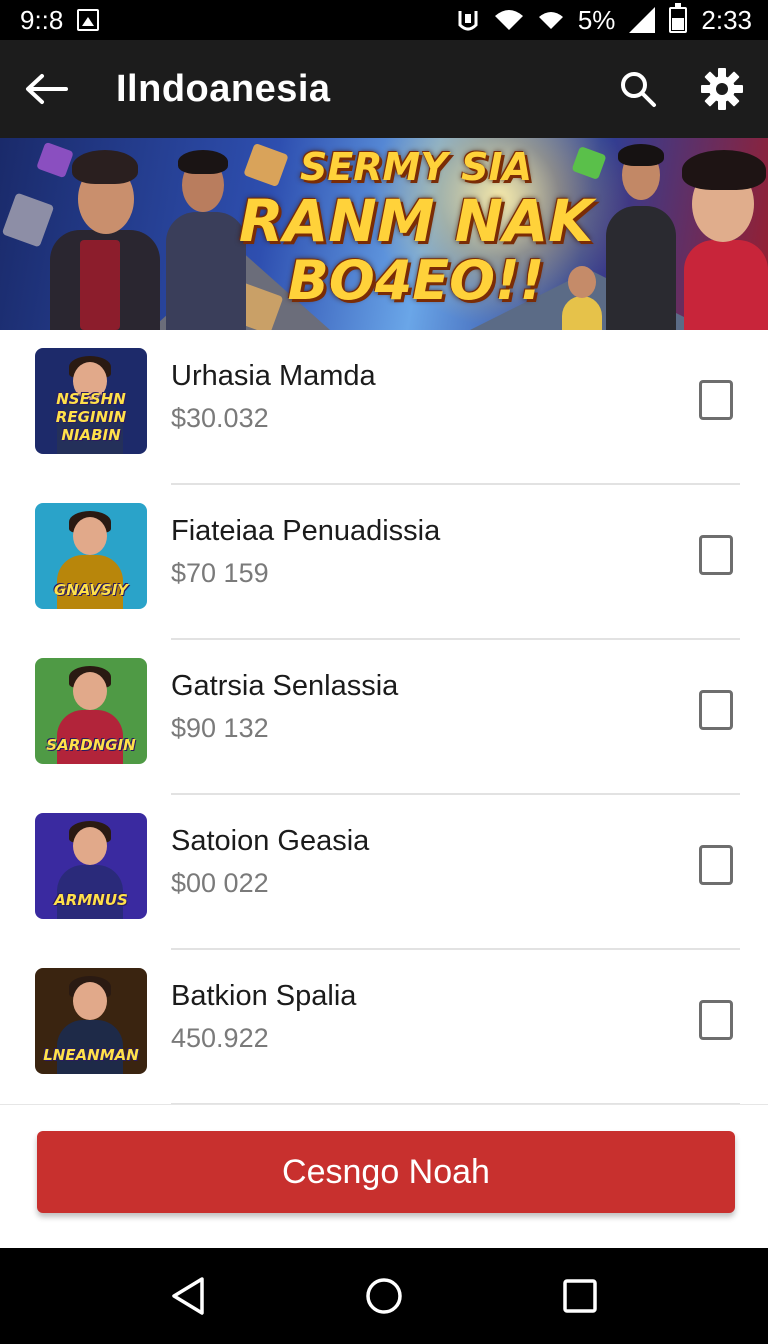 This screenshot has width=768, height=1344. I want to click on back-arrow-icon, so click(47, 89).